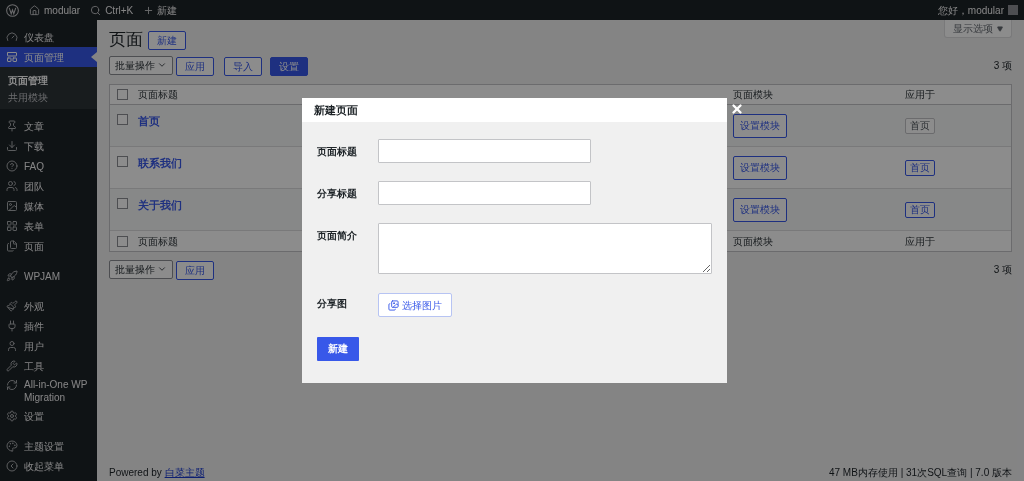 Image resolution: width=1024 pixels, height=481 pixels. Describe the element at coordinates (48, 326) in the screenshot. I see `sidebar-item: 插件` at that location.